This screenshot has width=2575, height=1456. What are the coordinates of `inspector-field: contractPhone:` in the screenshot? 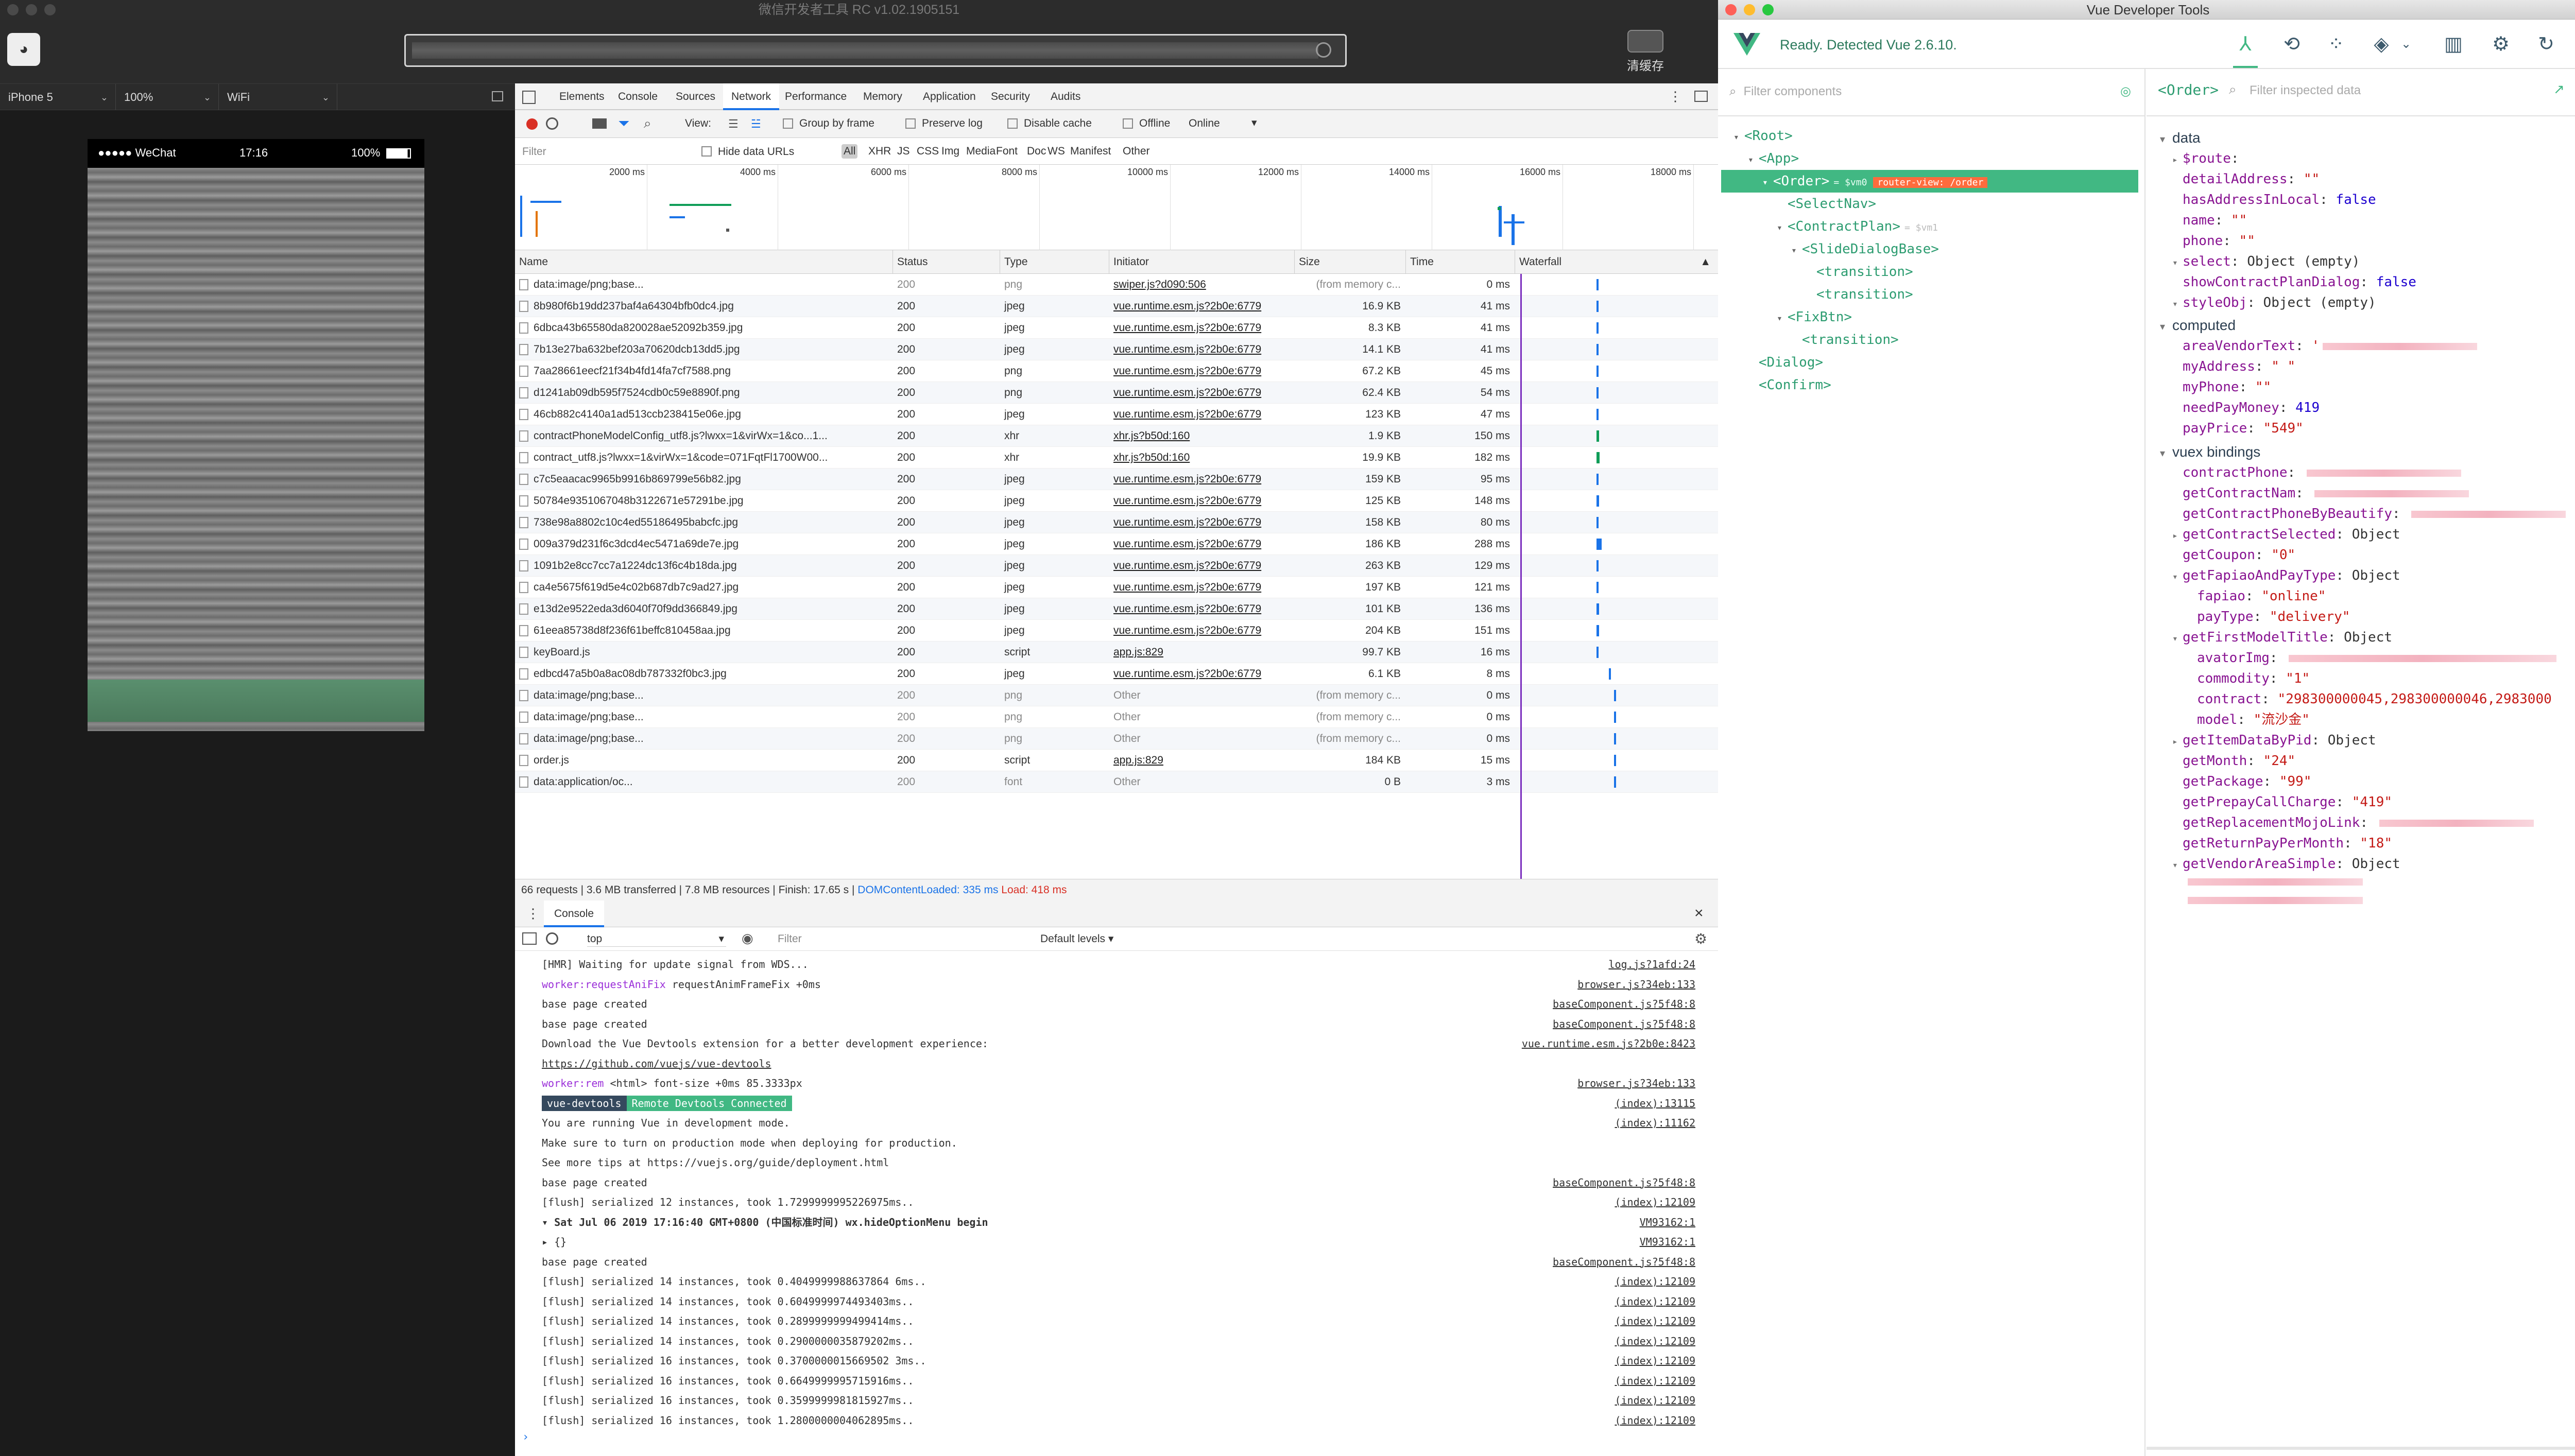 It's located at (2317, 472).